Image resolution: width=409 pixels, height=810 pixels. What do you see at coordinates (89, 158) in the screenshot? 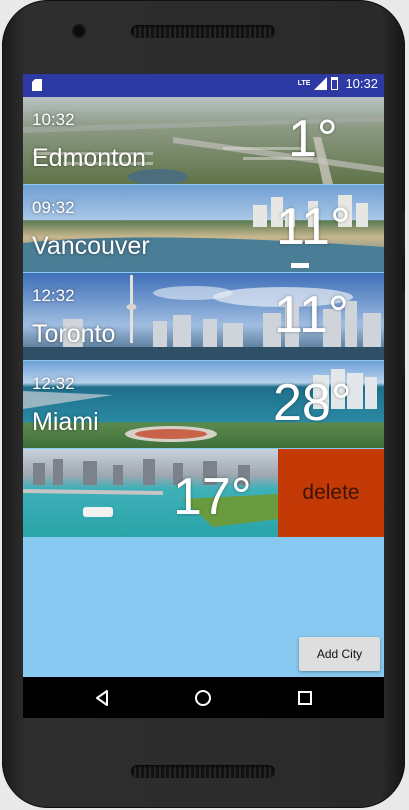
I see `city-name: Edmonton` at bounding box center [89, 158].